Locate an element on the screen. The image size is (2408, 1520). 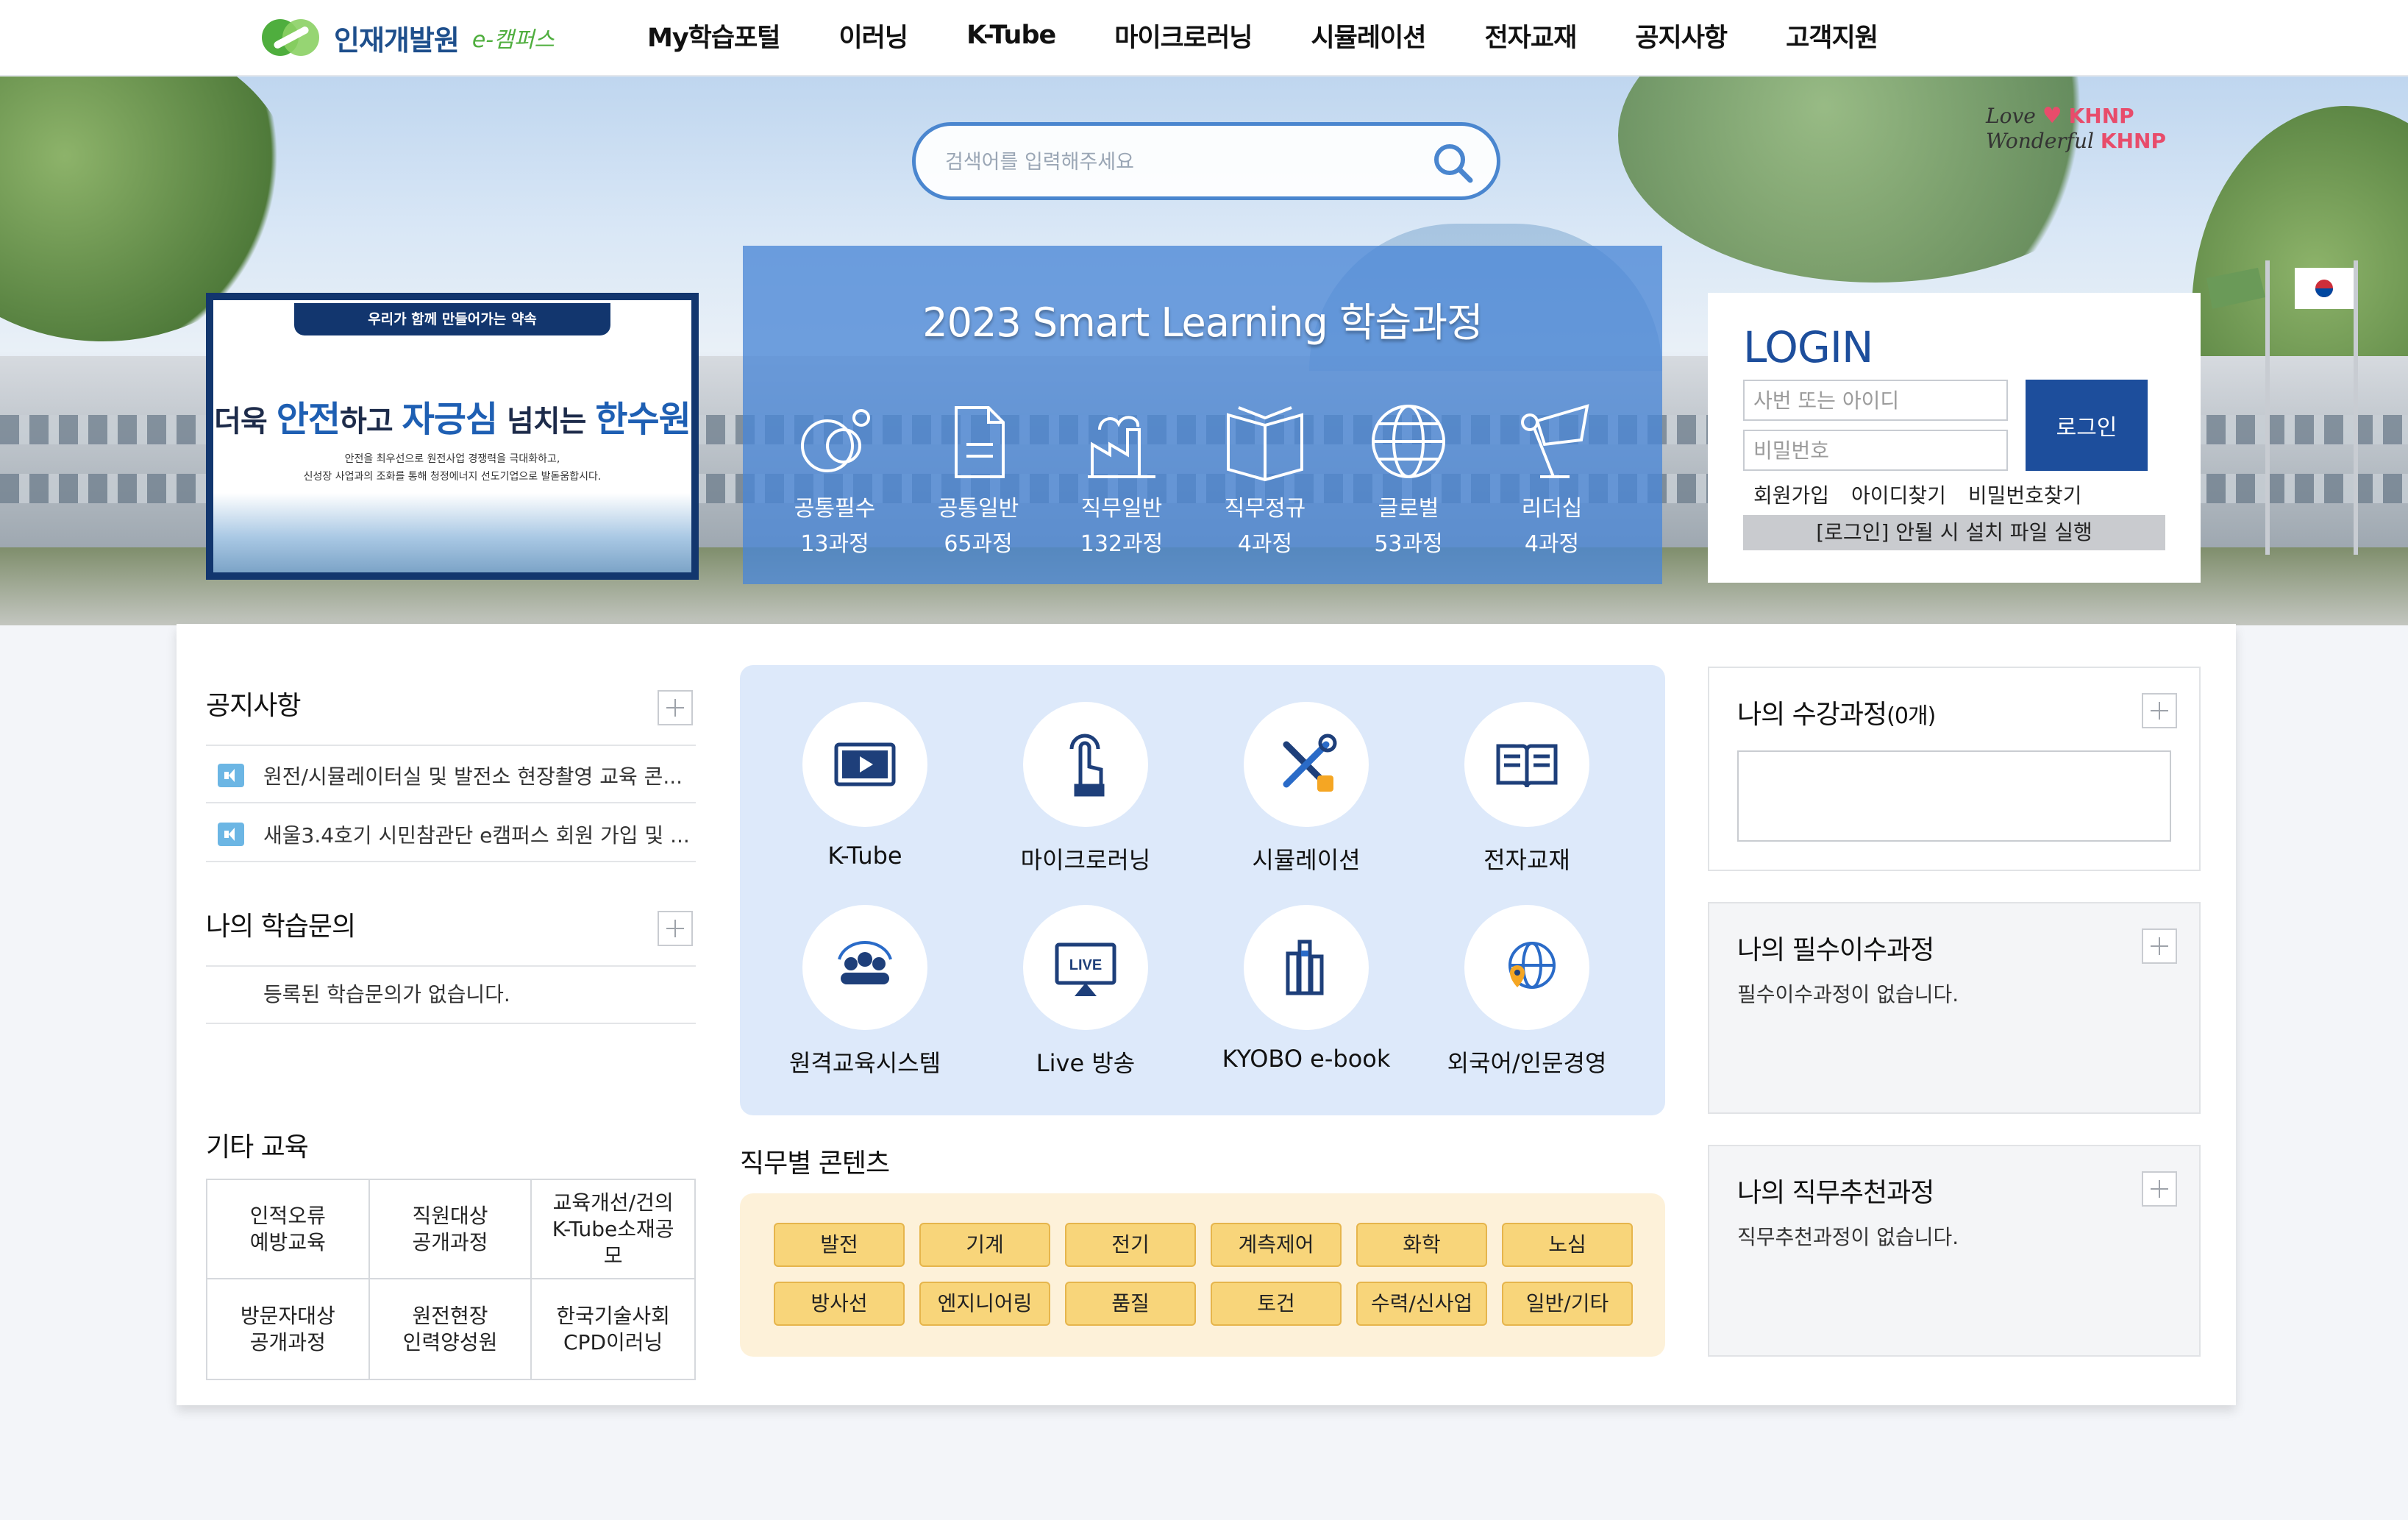
nav-ebook: 전자교재 is located at coordinates (1530, 35).